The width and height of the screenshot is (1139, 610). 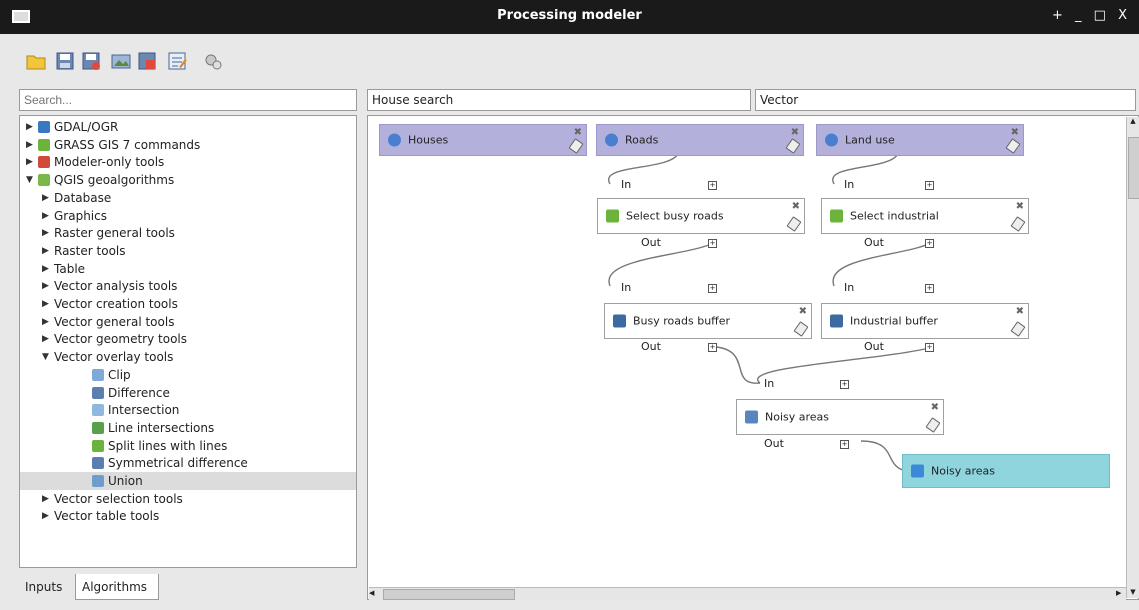 What do you see at coordinates (920, 140) in the screenshot?
I see `node-land-use: Land use ✖` at bounding box center [920, 140].